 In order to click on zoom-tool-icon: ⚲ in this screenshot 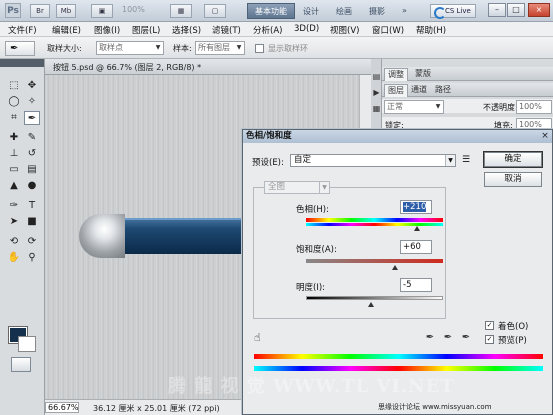, I will do `click(32, 258)`.